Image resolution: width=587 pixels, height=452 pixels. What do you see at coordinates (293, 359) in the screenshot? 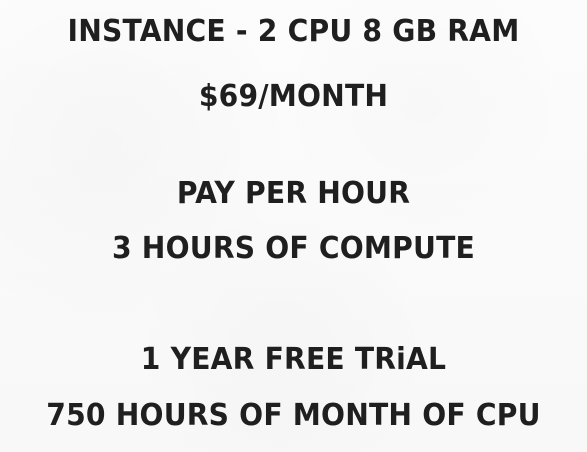
I see `free-trial-text: 1 YEAR FREE TRiAL` at bounding box center [293, 359].